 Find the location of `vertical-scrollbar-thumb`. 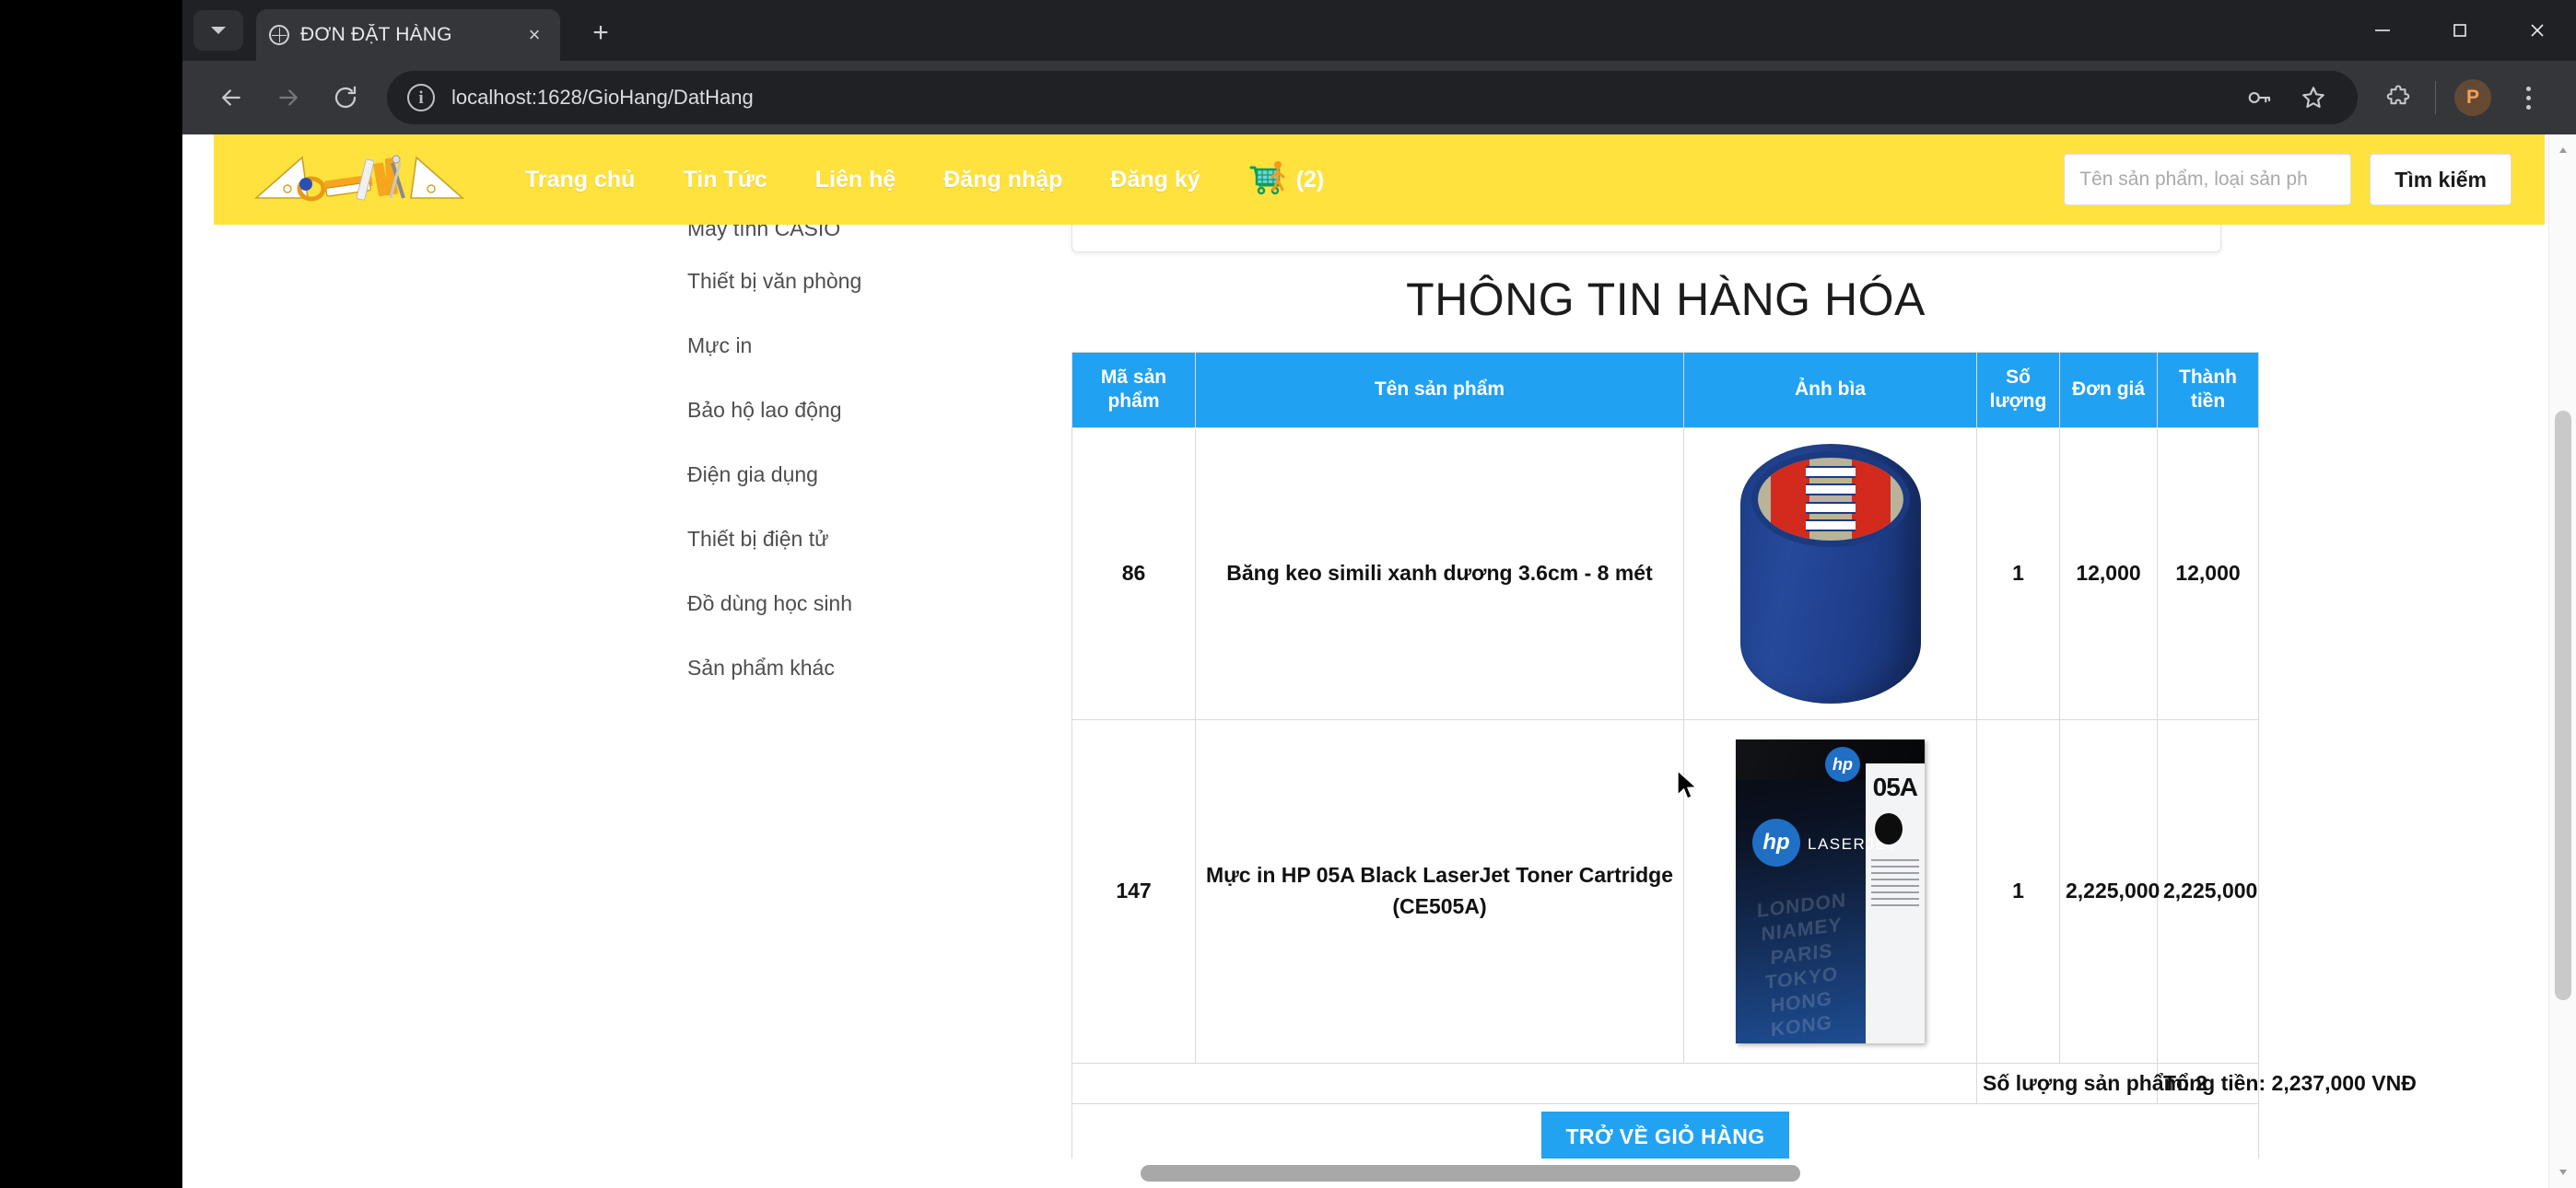

vertical-scrollbar-thumb is located at coordinates (2563, 705).